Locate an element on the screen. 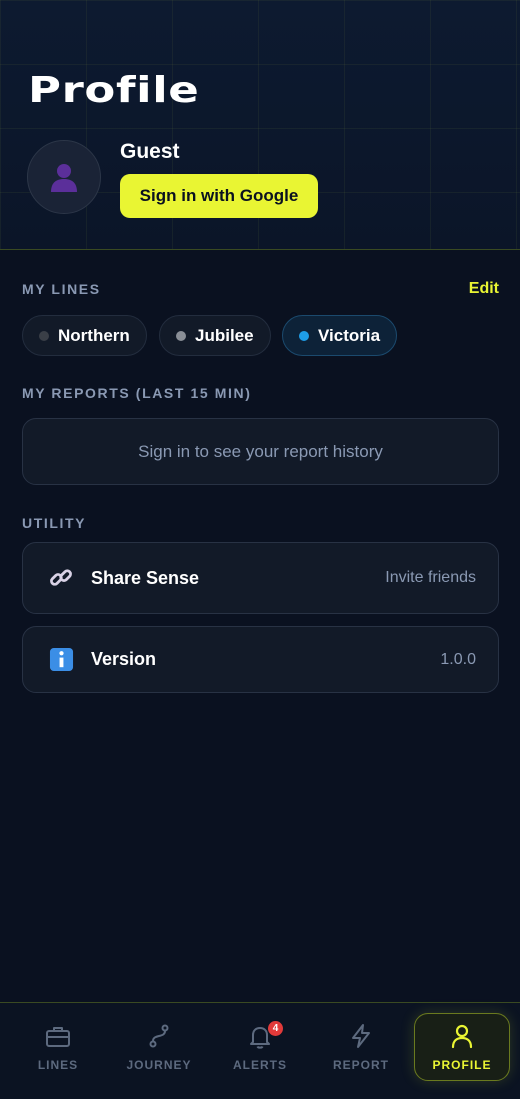 Image resolution: width=520 pixels, height=1099 pixels. nav-label: ALERTS is located at coordinates (260, 1065).